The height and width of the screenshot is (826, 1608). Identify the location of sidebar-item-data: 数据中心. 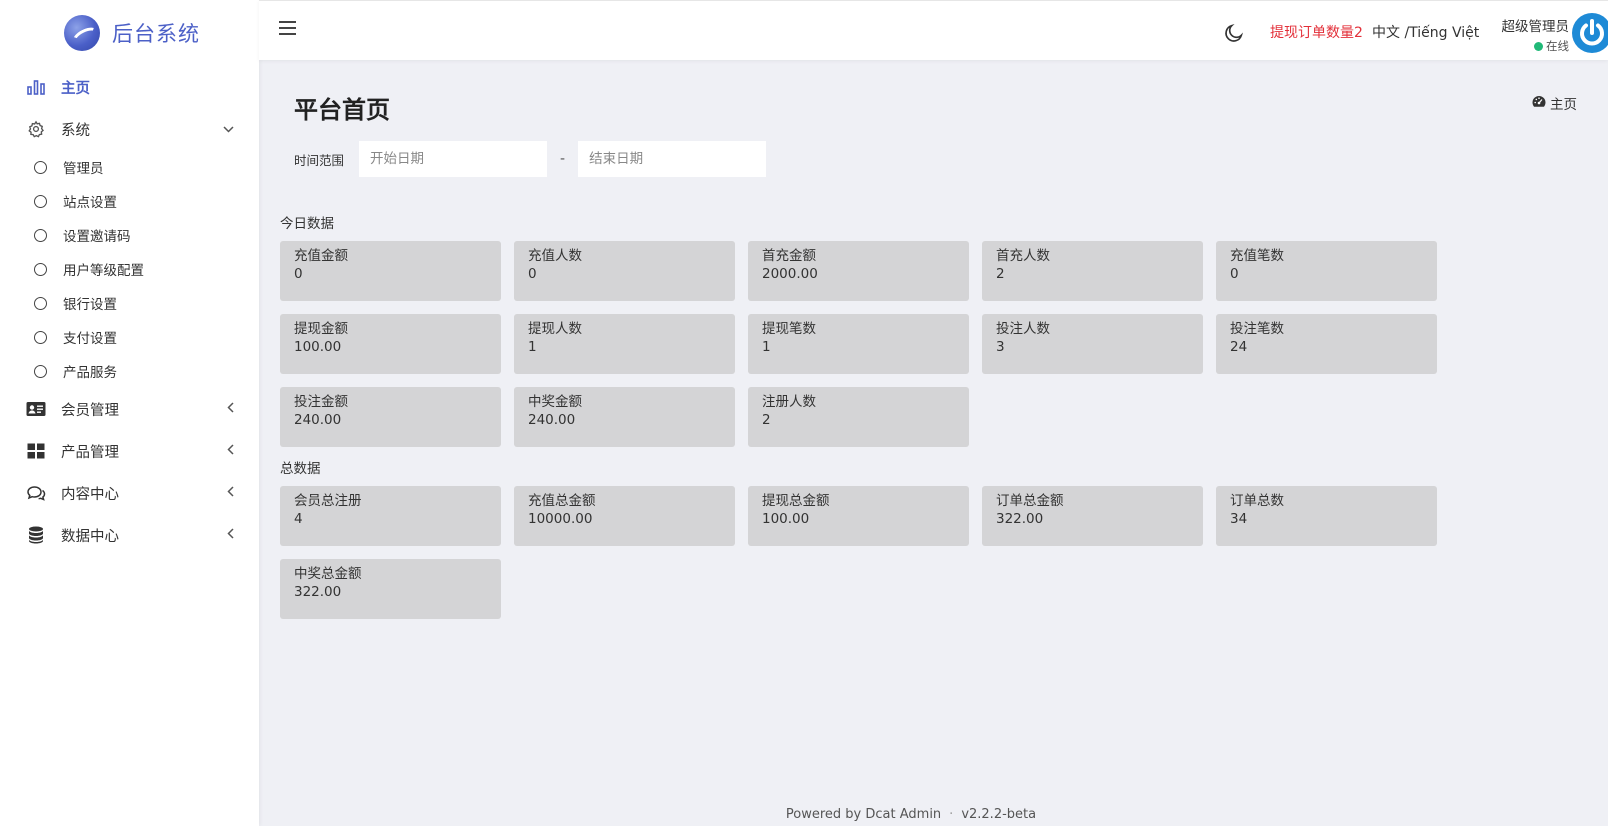
(129, 535).